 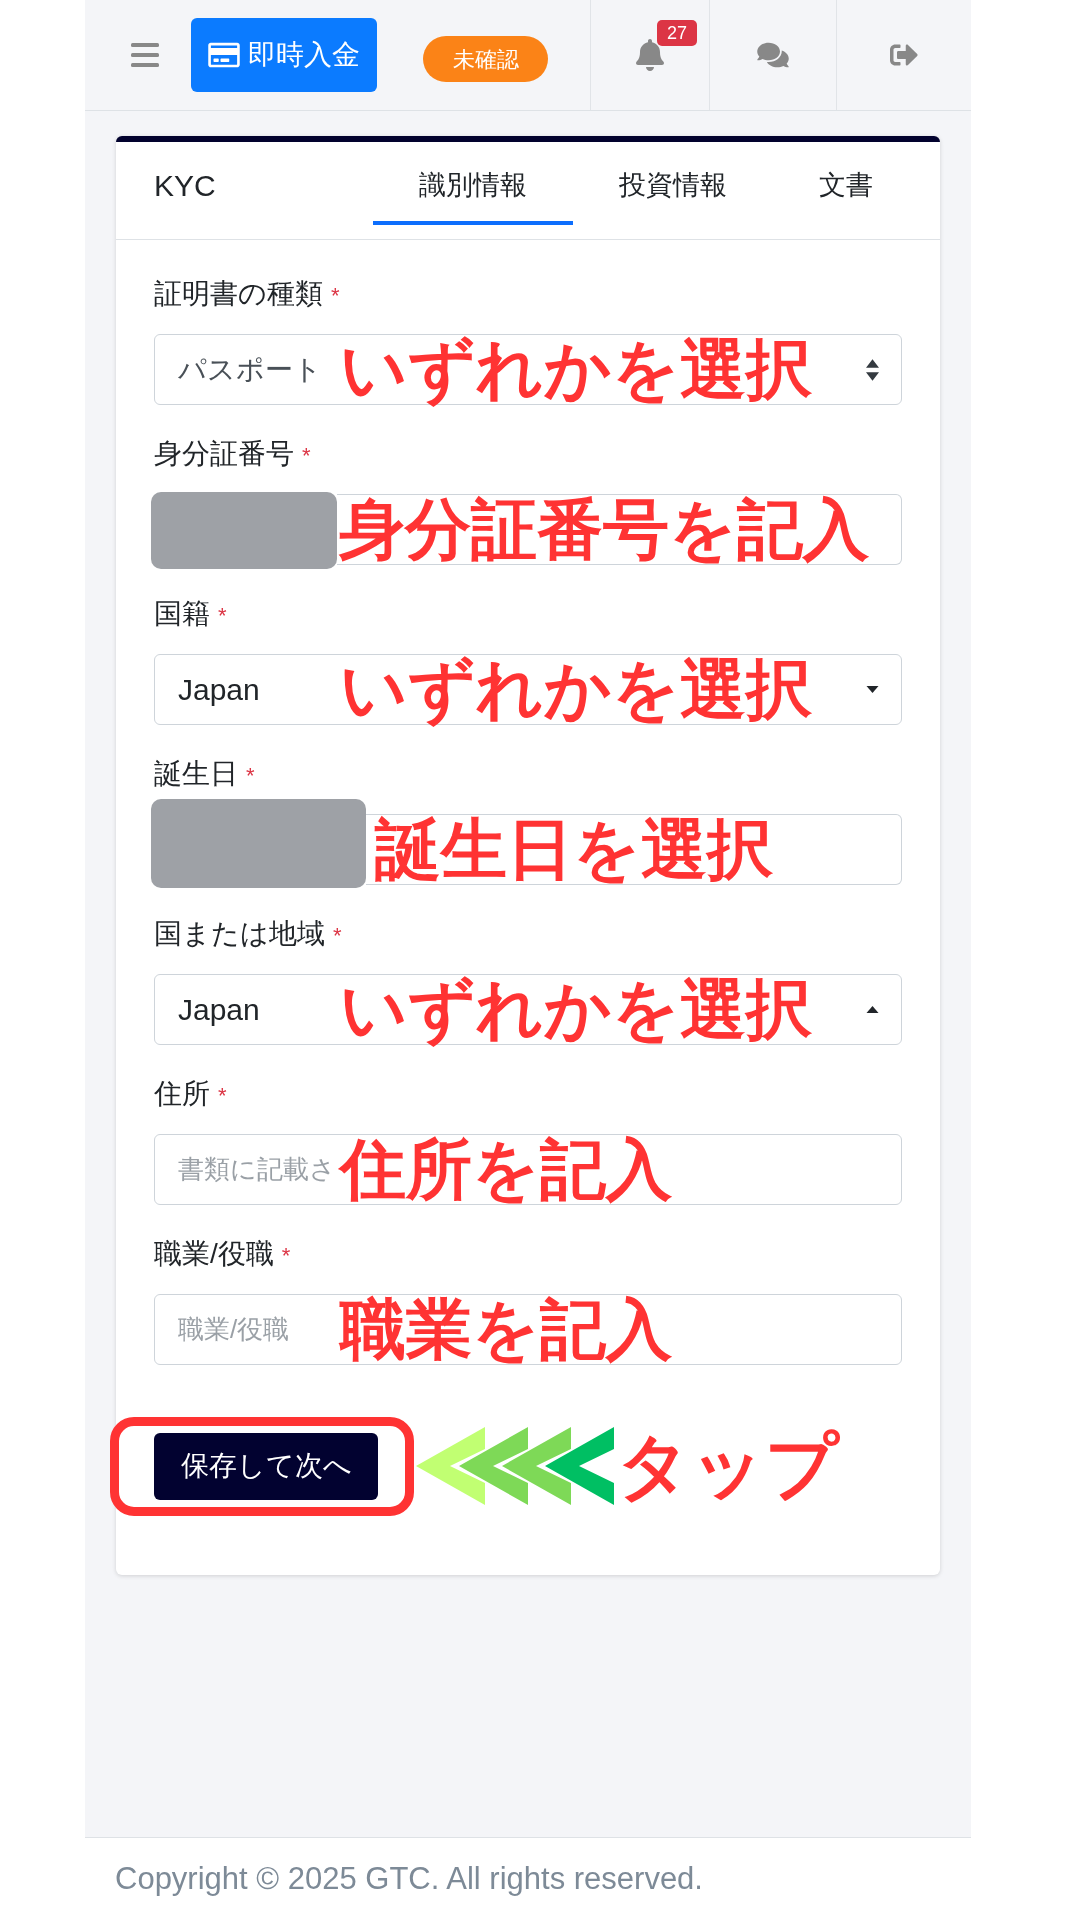 What do you see at coordinates (528, 1009) in the screenshot?
I see `country-select: Japan いずれかを選択` at bounding box center [528, 1009].